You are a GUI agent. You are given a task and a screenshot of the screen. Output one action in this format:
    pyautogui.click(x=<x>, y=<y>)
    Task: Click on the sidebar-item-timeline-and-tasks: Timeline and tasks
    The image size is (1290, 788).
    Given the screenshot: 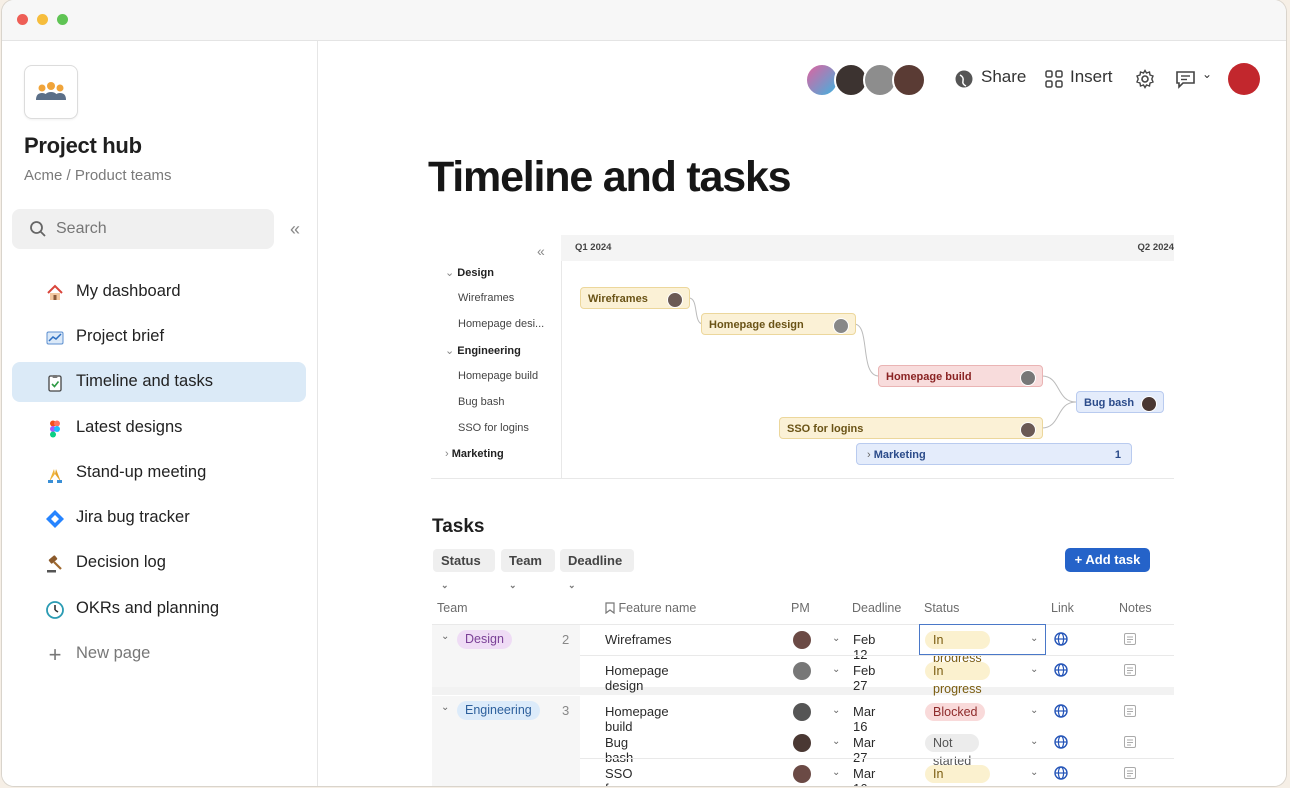 What is the action you would take?
    pyautogui.click(x=159, y=382)
    